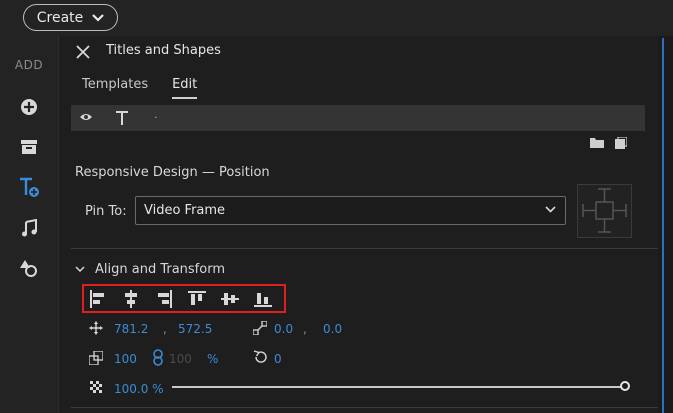  I want to click on move-icon, so click(96, 328).